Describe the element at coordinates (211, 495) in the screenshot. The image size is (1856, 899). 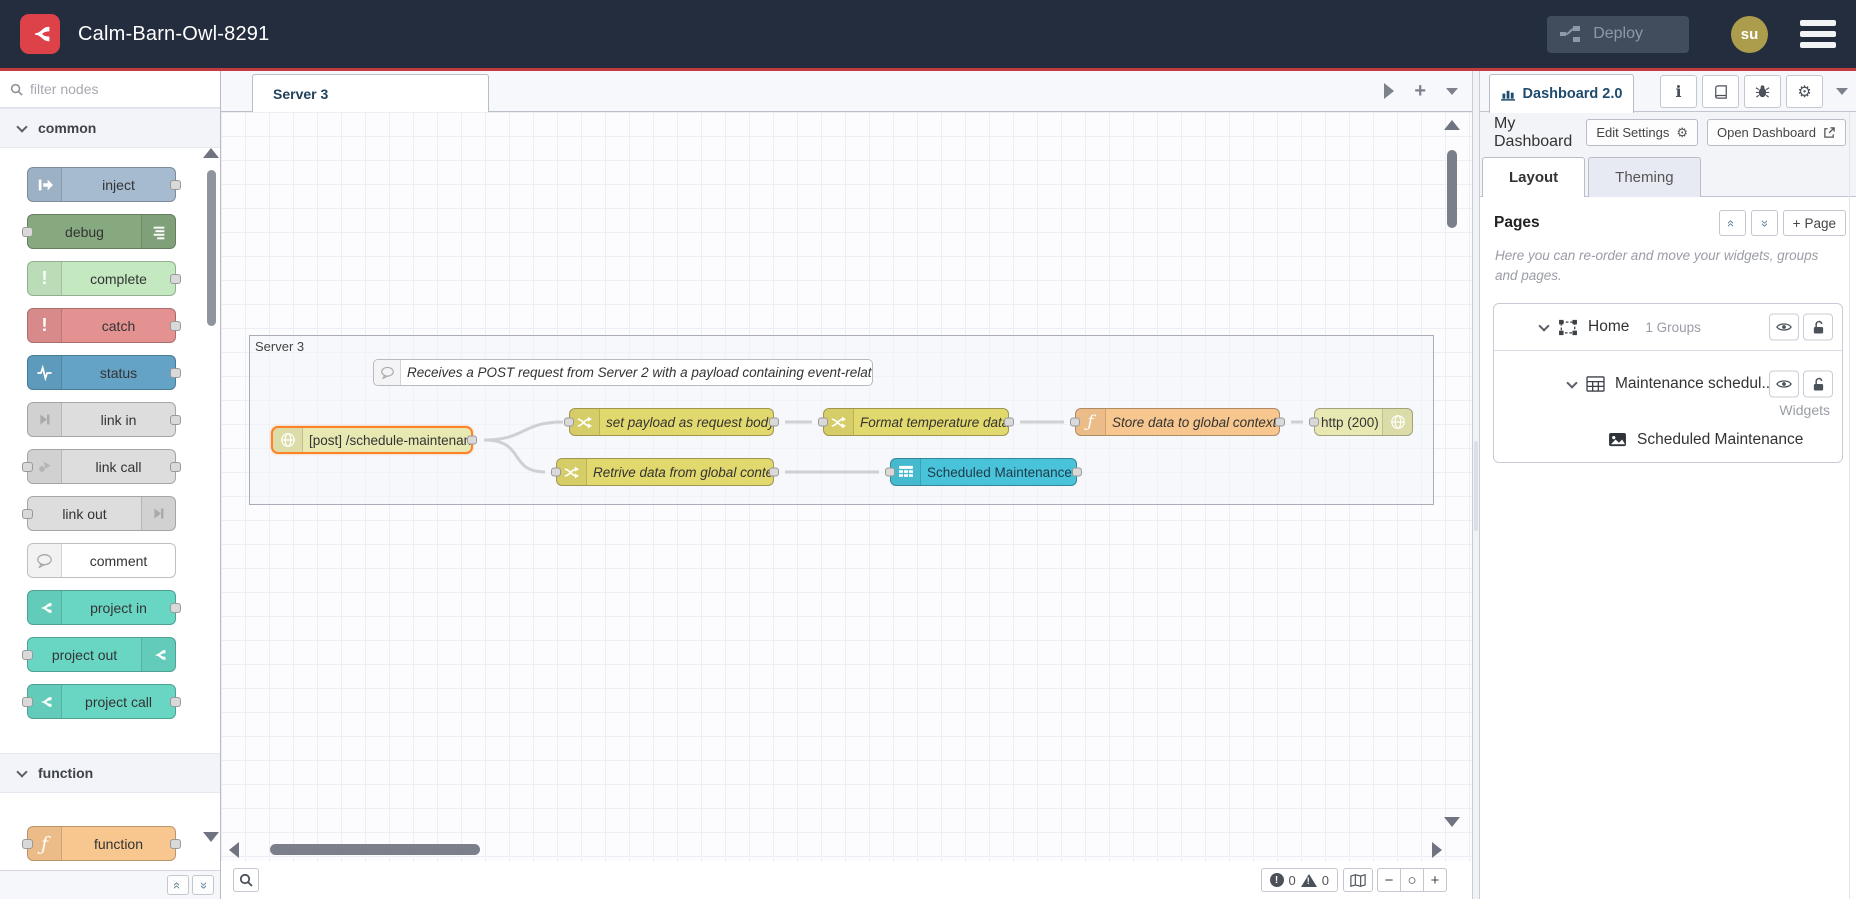
I see `palette-scrollbar` at that location.